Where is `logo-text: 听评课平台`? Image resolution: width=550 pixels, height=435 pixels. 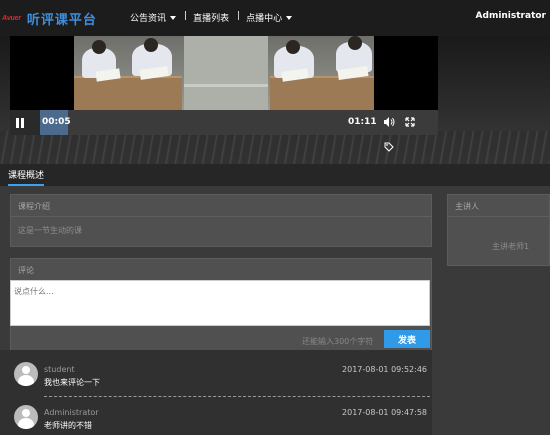 logo-text: 听评课平台 is located at coordinates (61, 20).